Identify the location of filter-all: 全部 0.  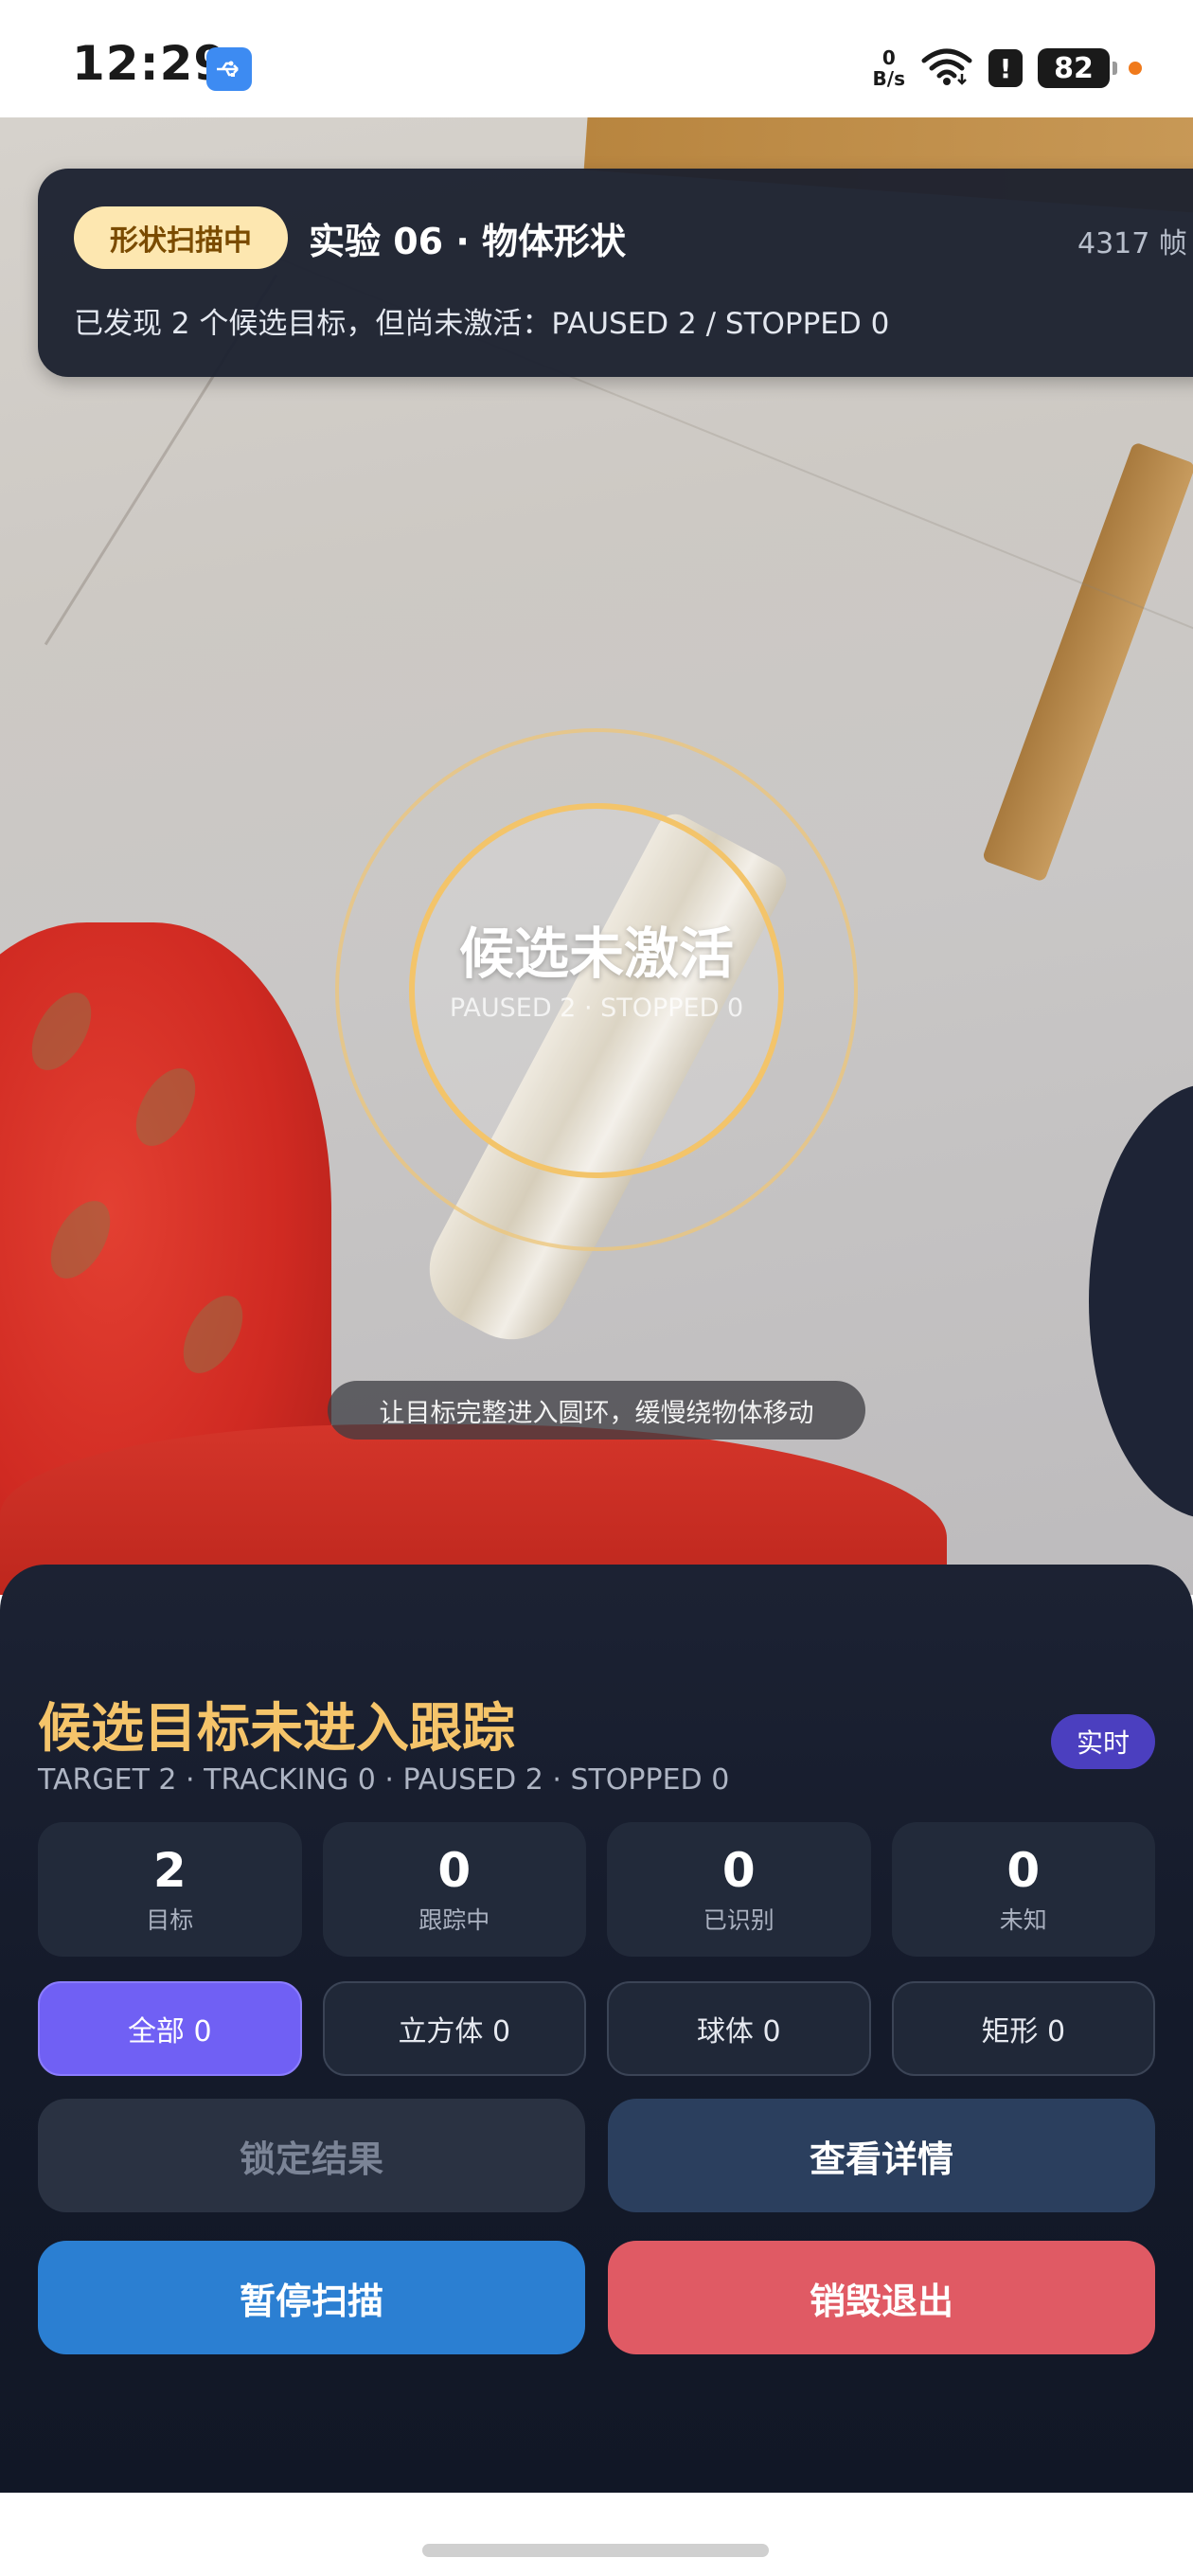
(170, 2028).